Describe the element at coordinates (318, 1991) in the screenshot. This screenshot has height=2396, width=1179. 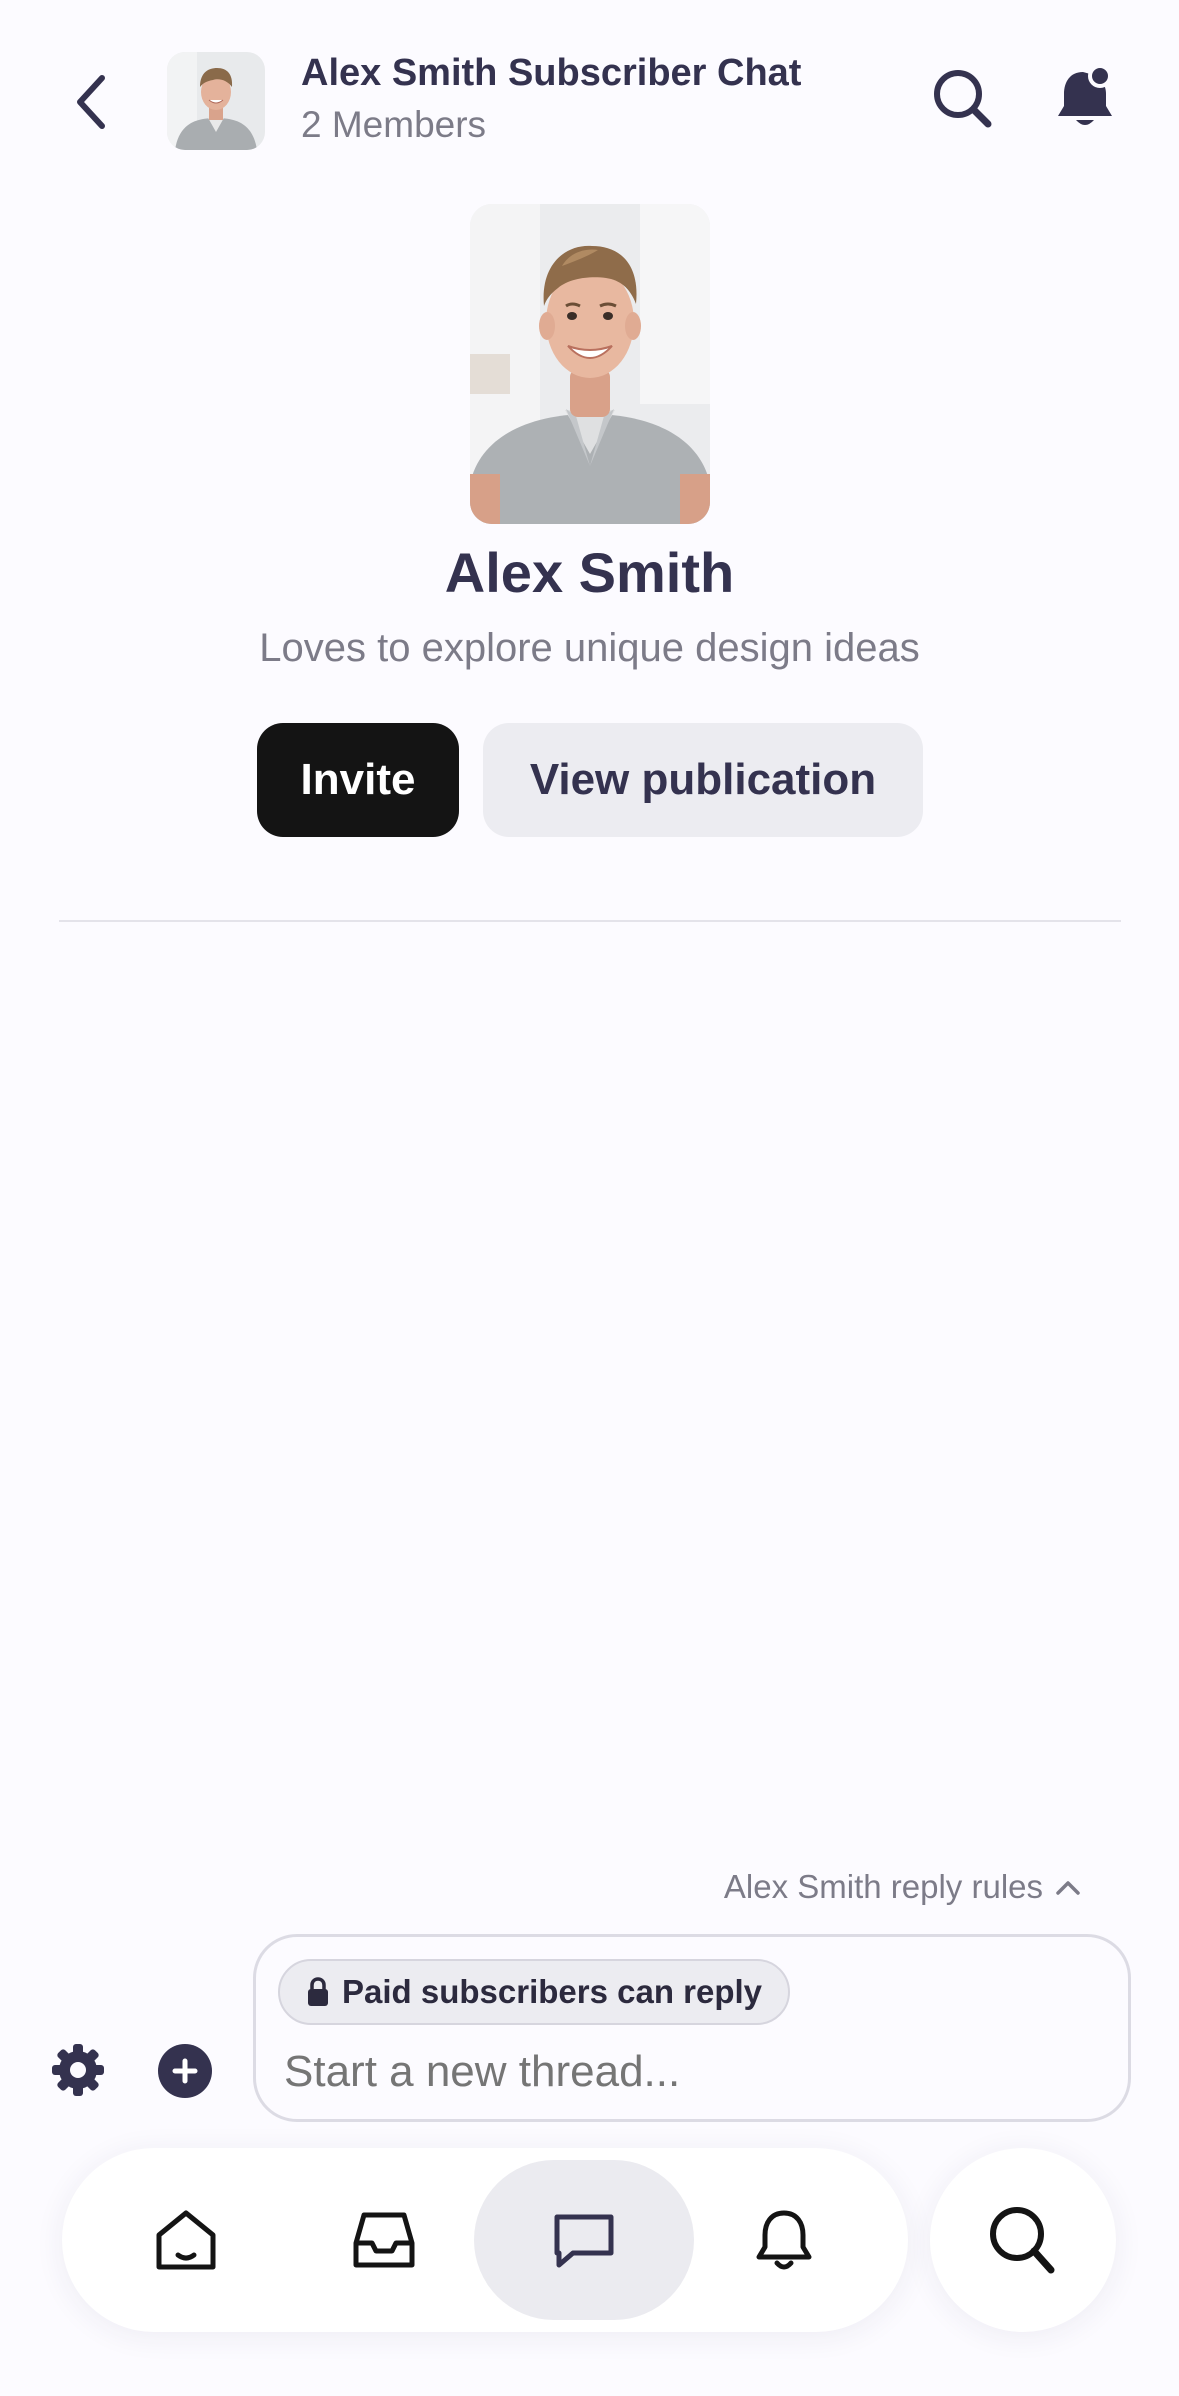
I see `lock-icon` at that location.